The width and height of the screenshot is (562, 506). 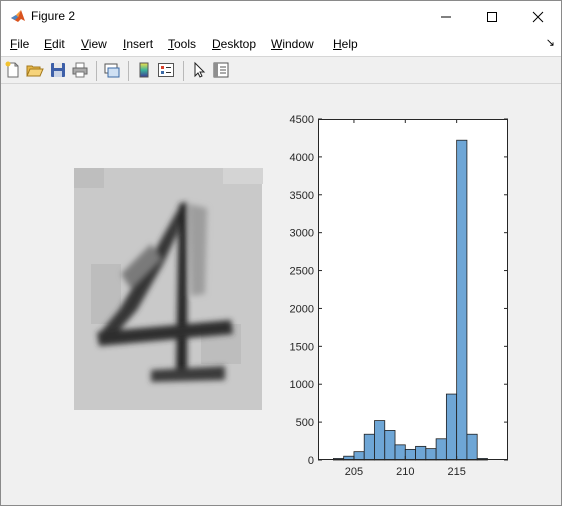 What do you see at coordinates (53, 16) in the screenshot?
I see `window-title: Figure 2` at bounding box center [53, 16].